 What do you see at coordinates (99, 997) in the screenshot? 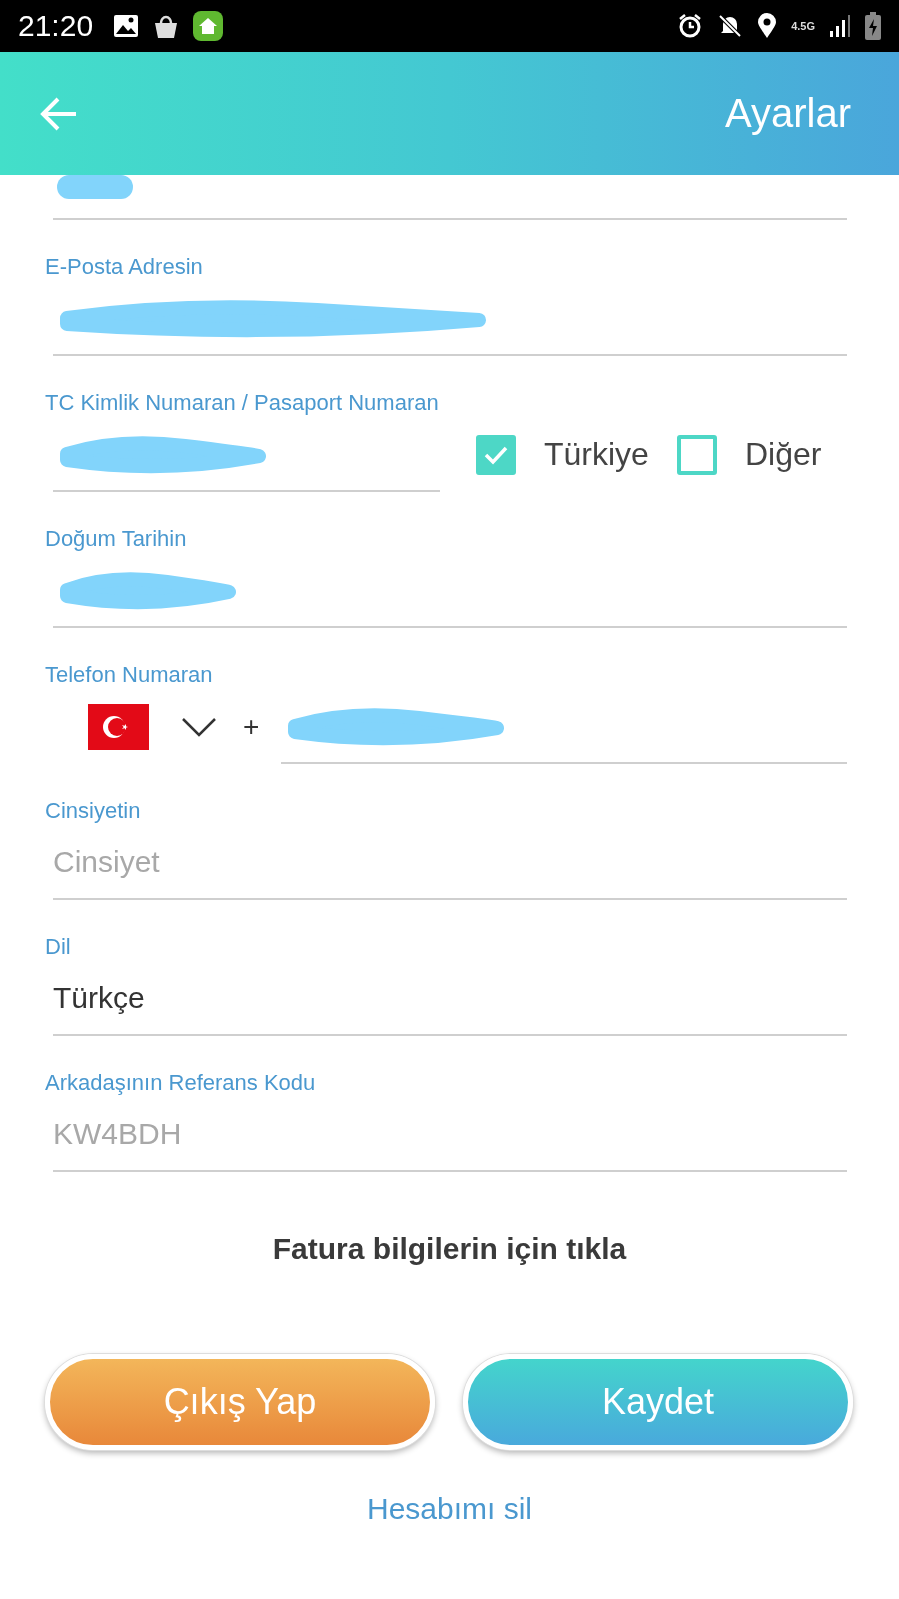
I see `field-value: Türkçe` at bounding box center [99, 997].